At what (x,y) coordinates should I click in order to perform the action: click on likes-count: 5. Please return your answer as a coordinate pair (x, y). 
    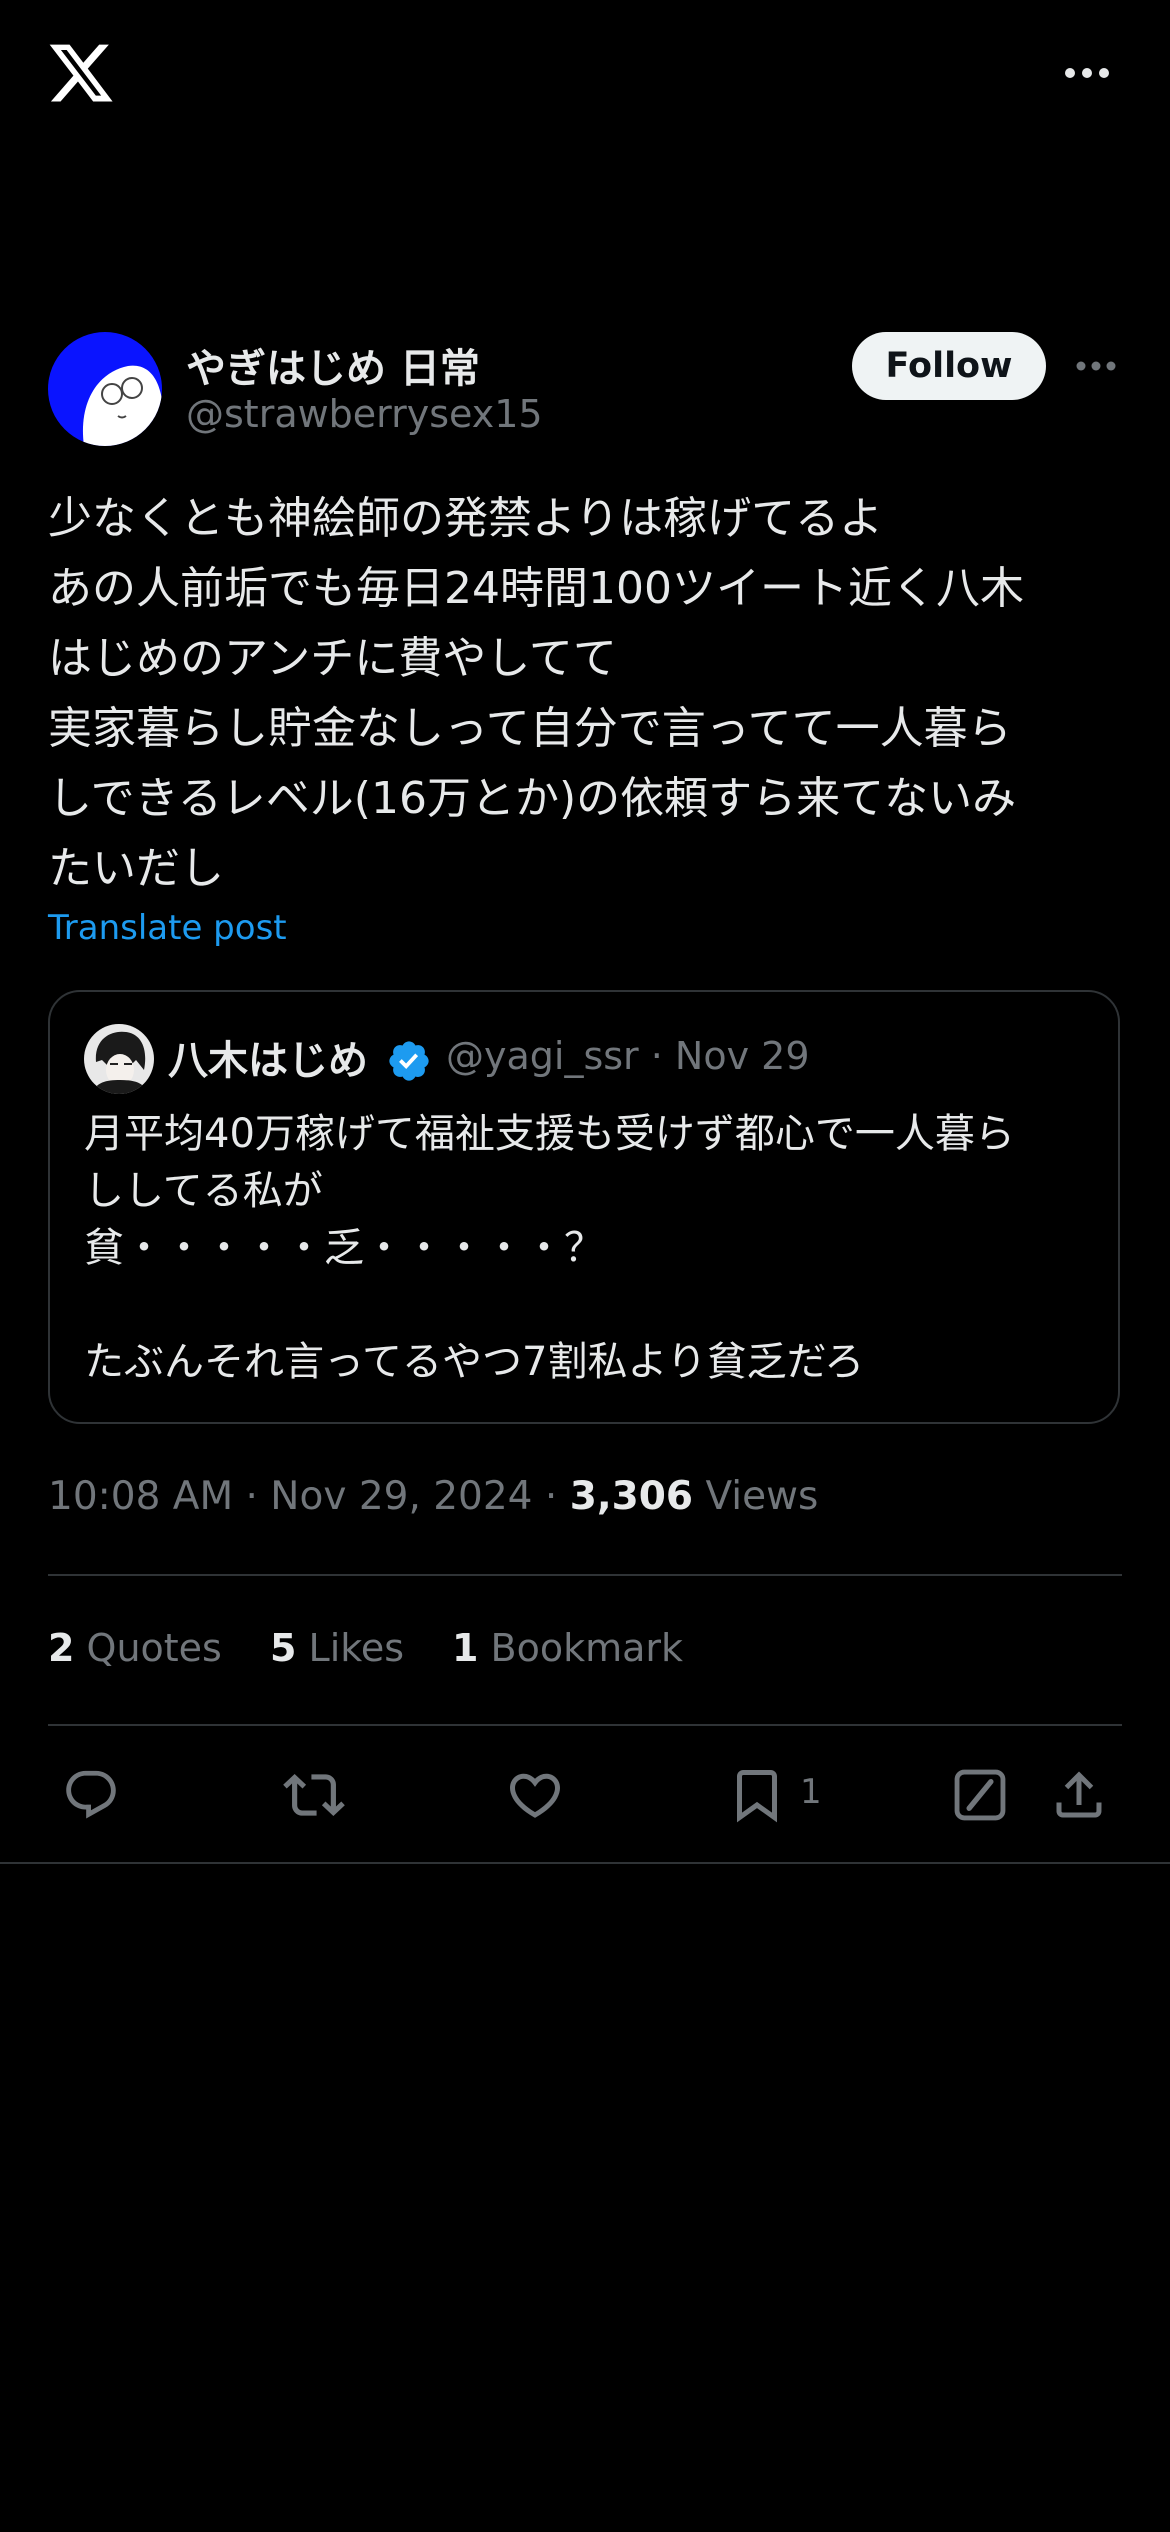
    Looking at the image, I should click on (283, 1648).